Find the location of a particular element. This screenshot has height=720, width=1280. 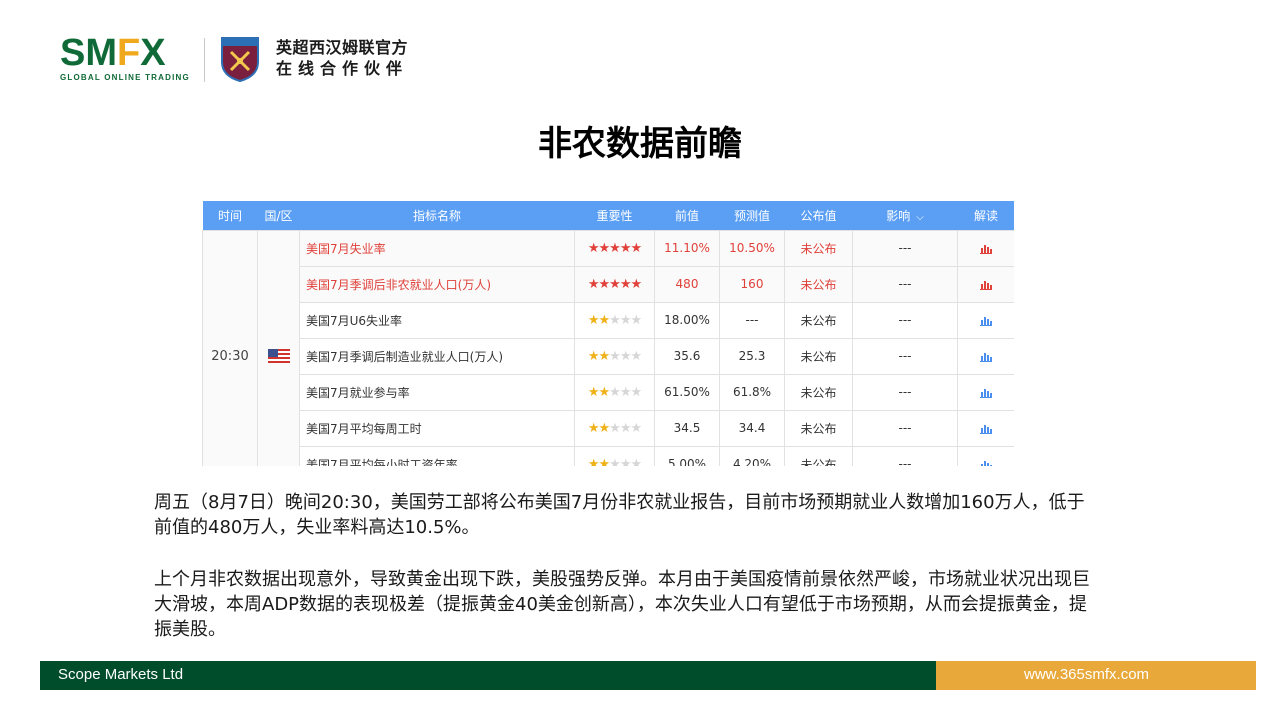

indicator-name: 美国7月就业参与率 is located at coordinates (437, 392).